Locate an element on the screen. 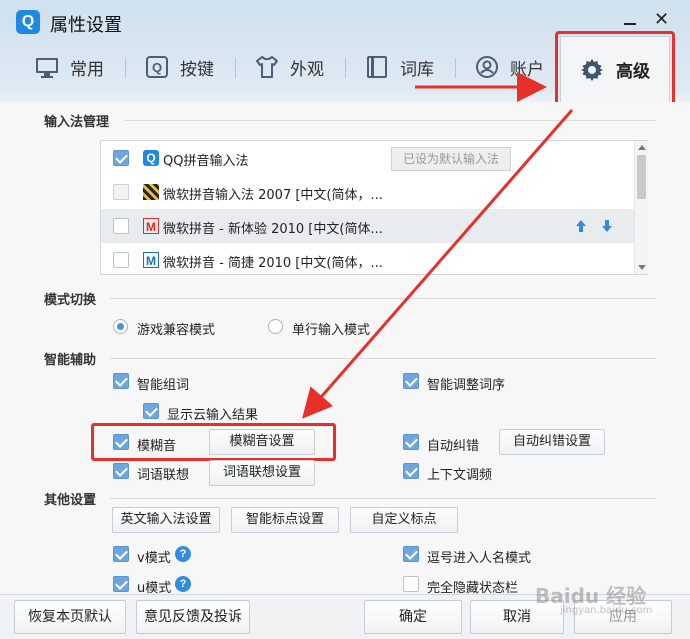  feedback-button: 意见反馈及投诉 is located at coordinates (193, 617).